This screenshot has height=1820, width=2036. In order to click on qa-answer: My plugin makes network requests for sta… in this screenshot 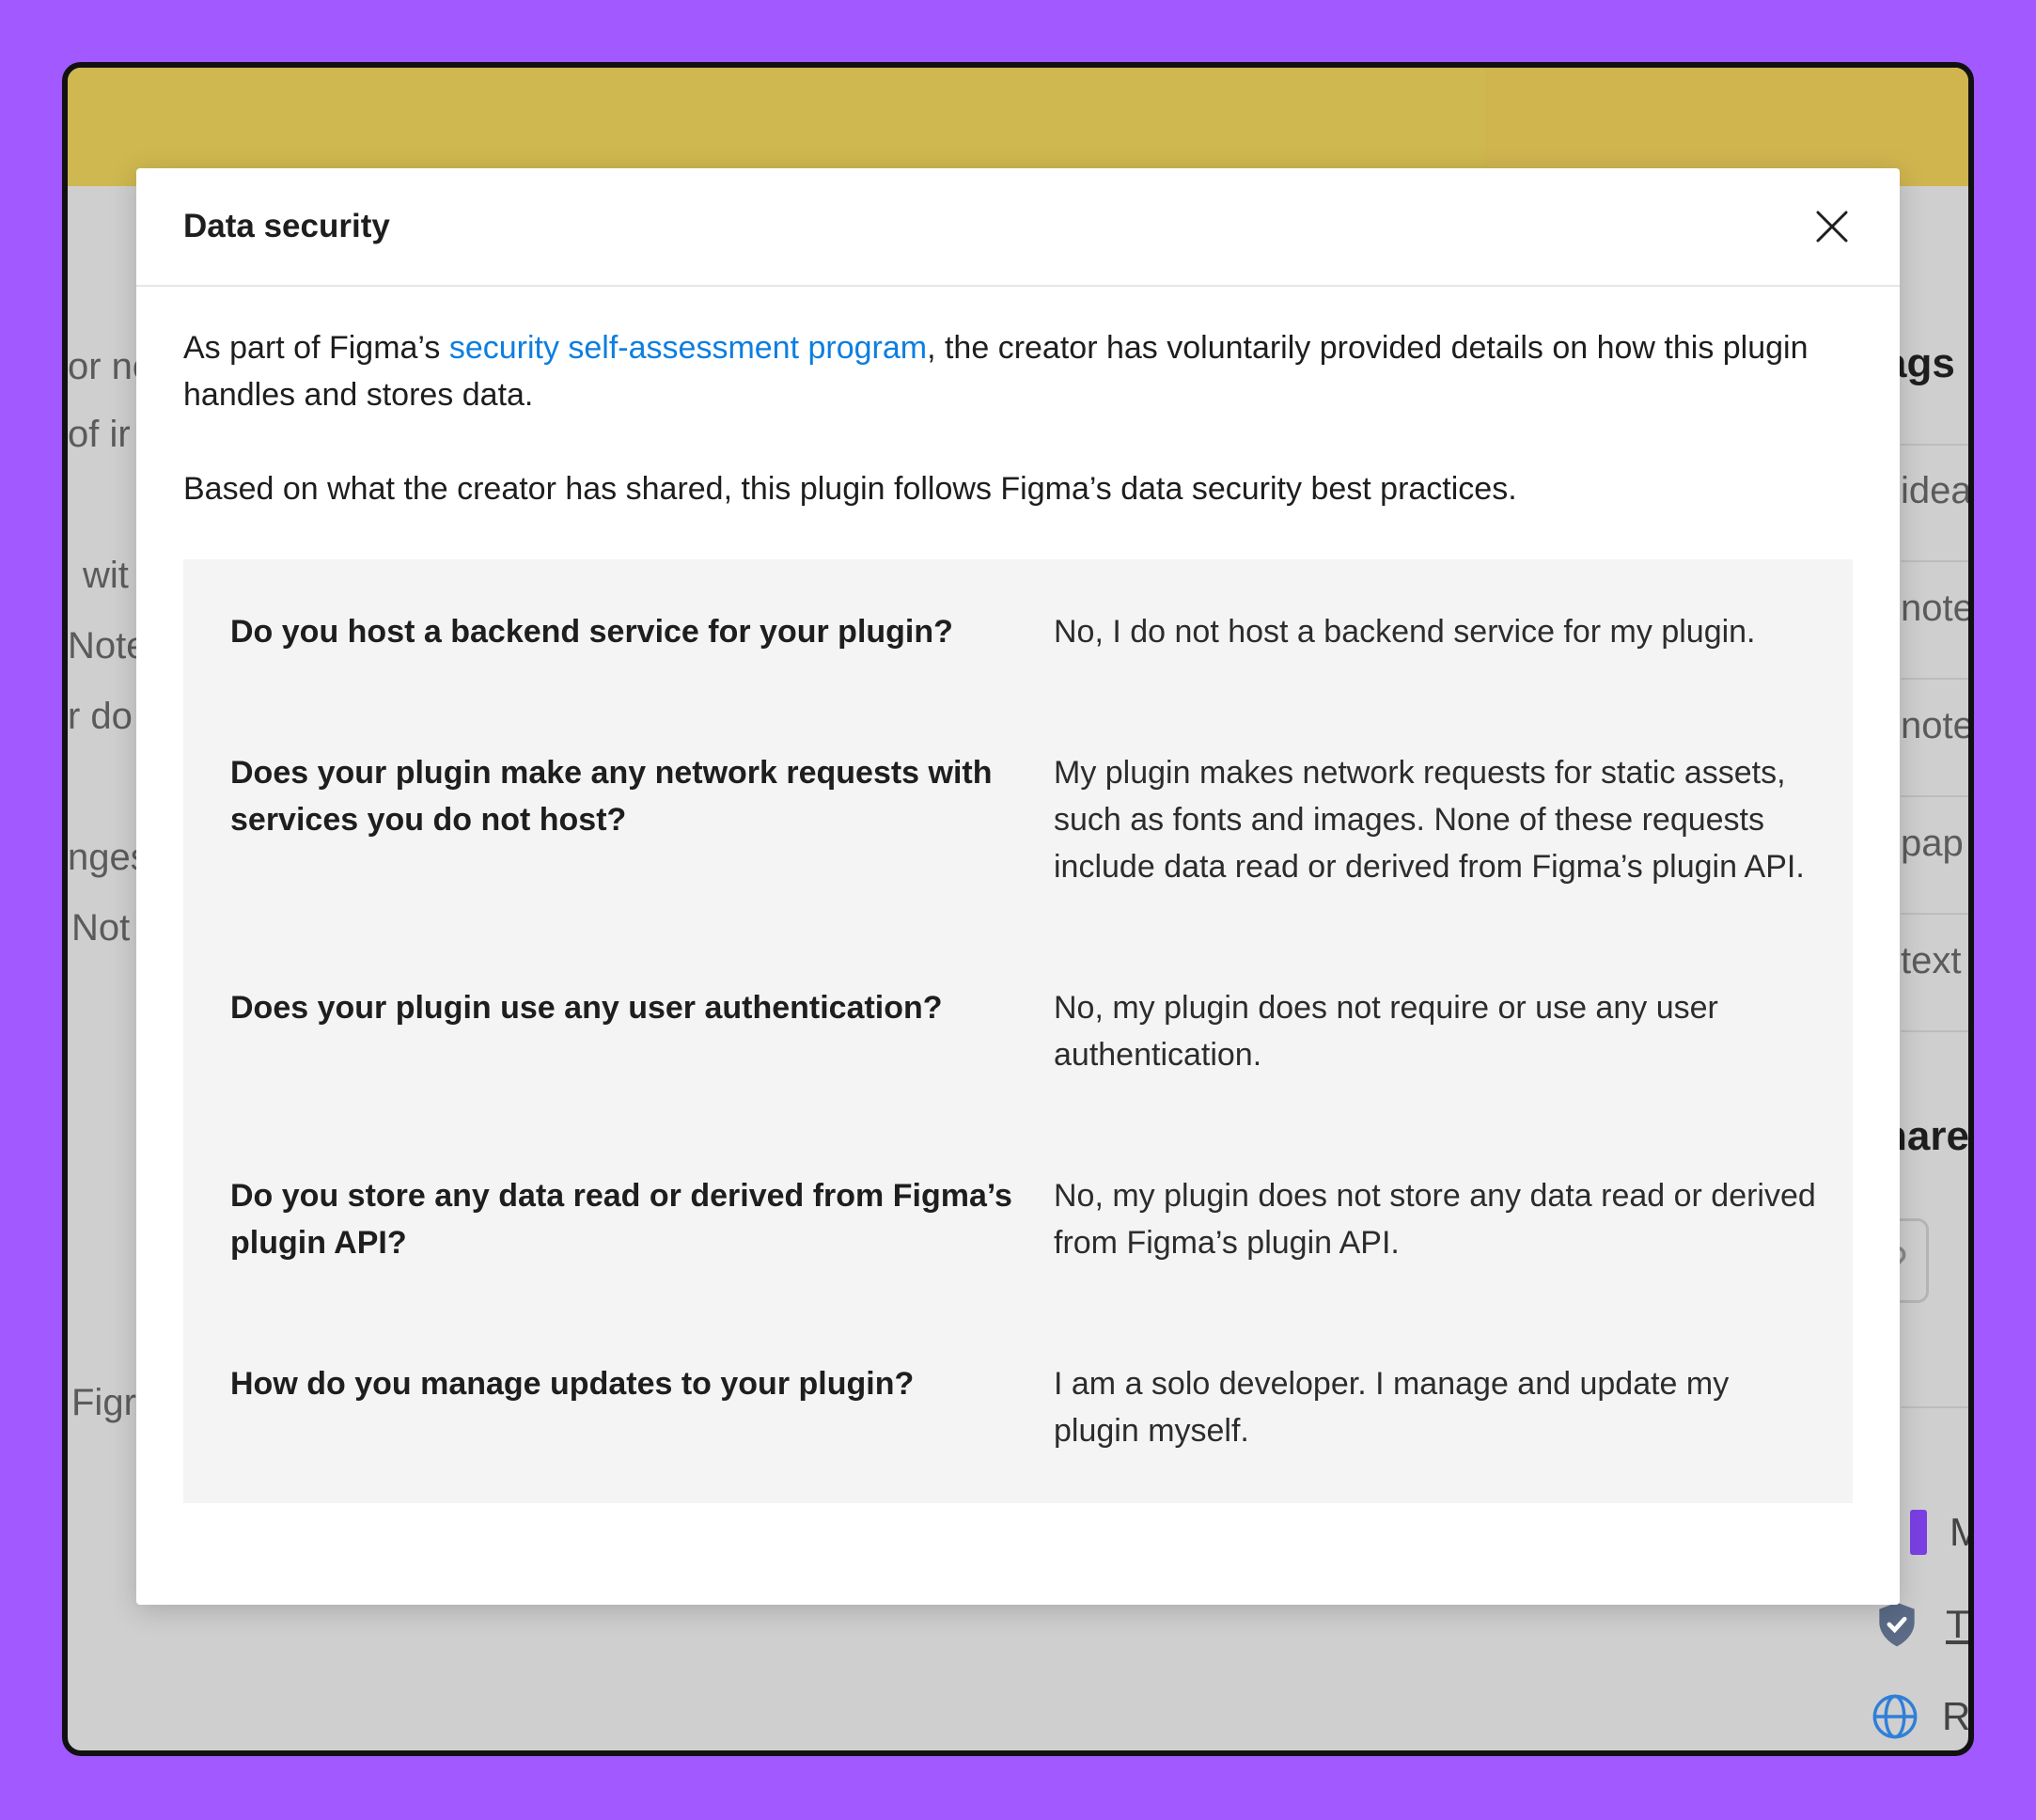, I will do `click(1429, 820)`.